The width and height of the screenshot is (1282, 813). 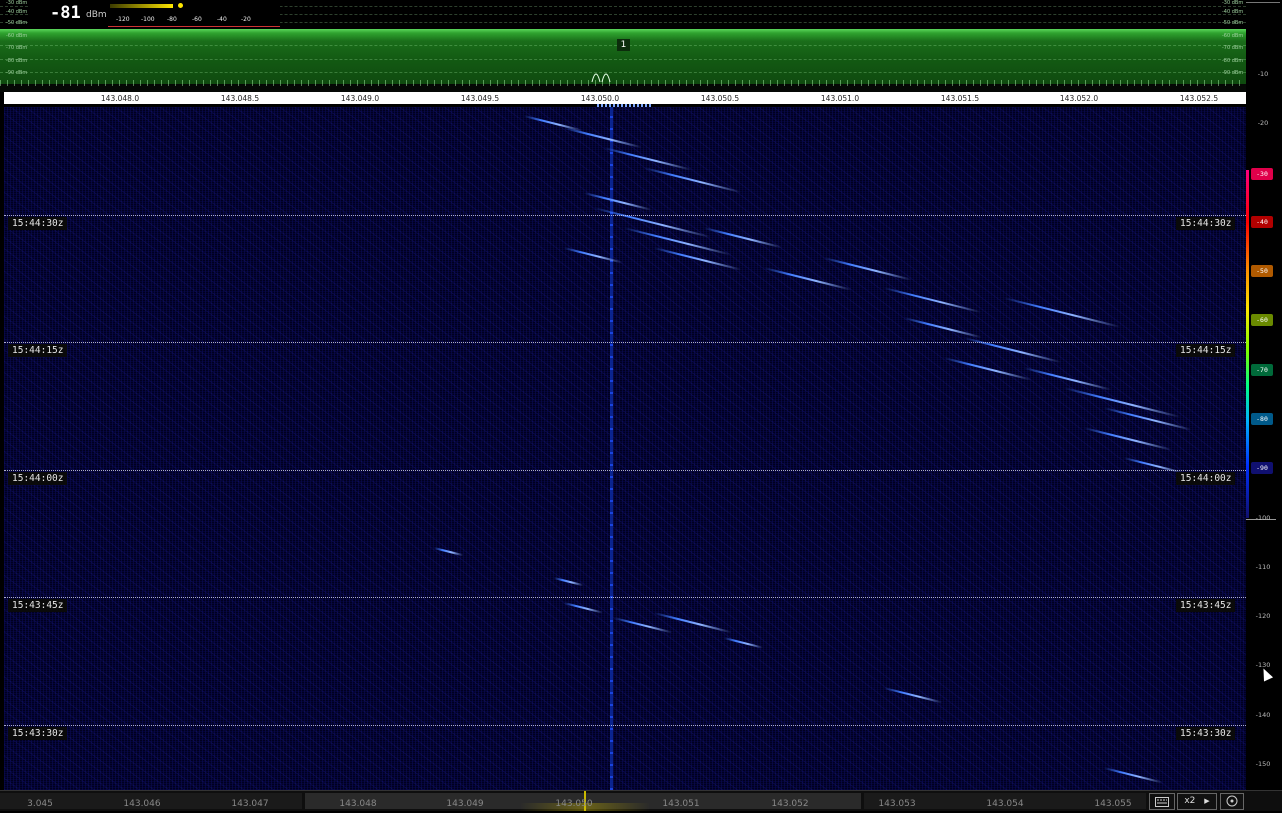 What do you see at coordinates (197, 19) in the screenshot?
I see `meter-scale-label: -60` at bounding box center [197, 19].